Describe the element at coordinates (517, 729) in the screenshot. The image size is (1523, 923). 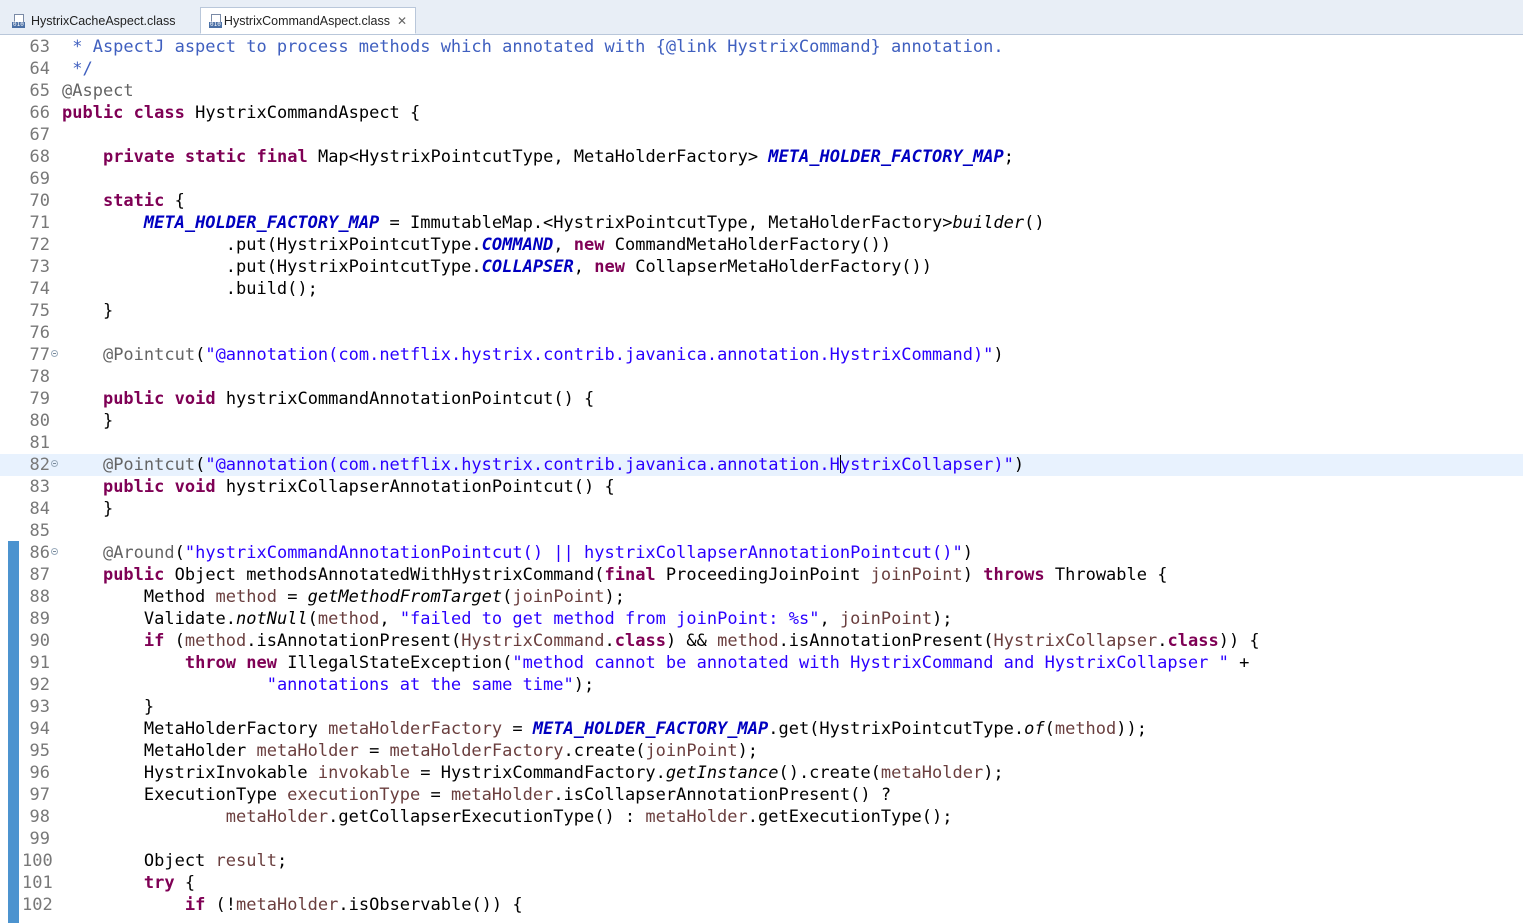
I see `code-token: =` at that location.